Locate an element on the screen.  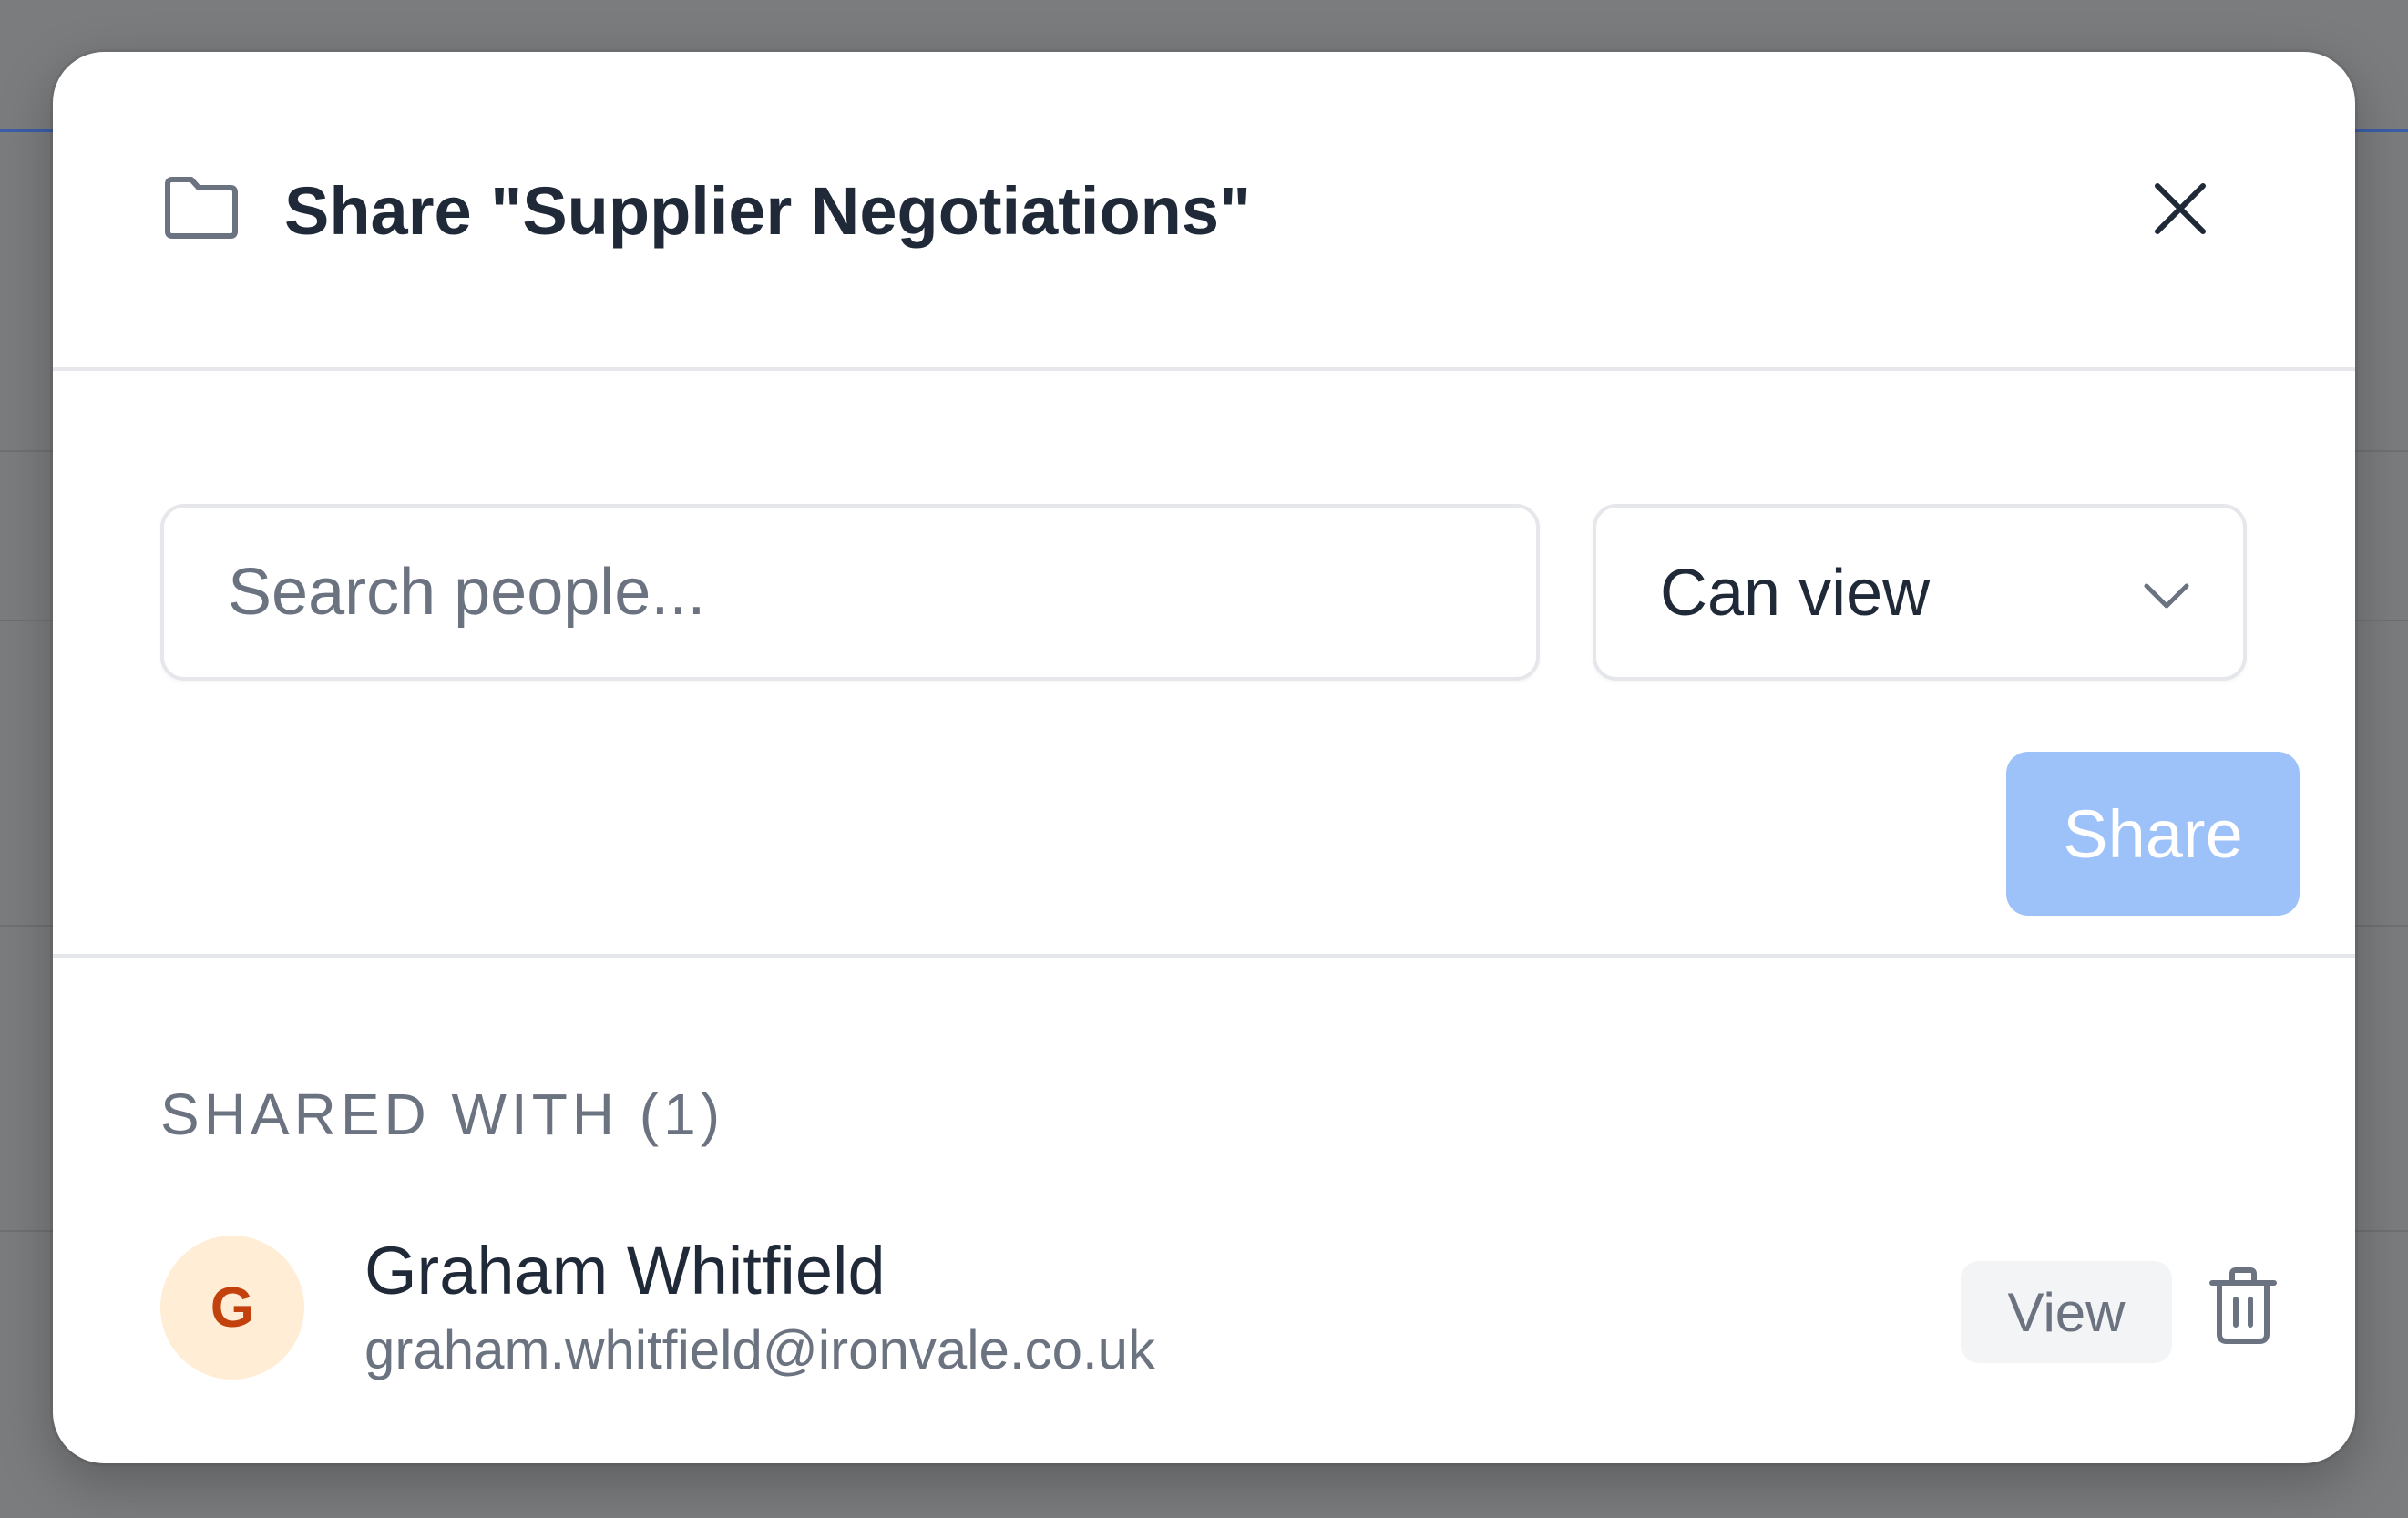
remove-user-button is located at coordinates (2244, 1306).